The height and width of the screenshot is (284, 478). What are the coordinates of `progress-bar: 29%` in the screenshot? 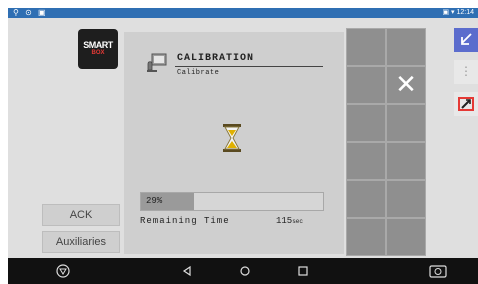 It's located at (232, 201).